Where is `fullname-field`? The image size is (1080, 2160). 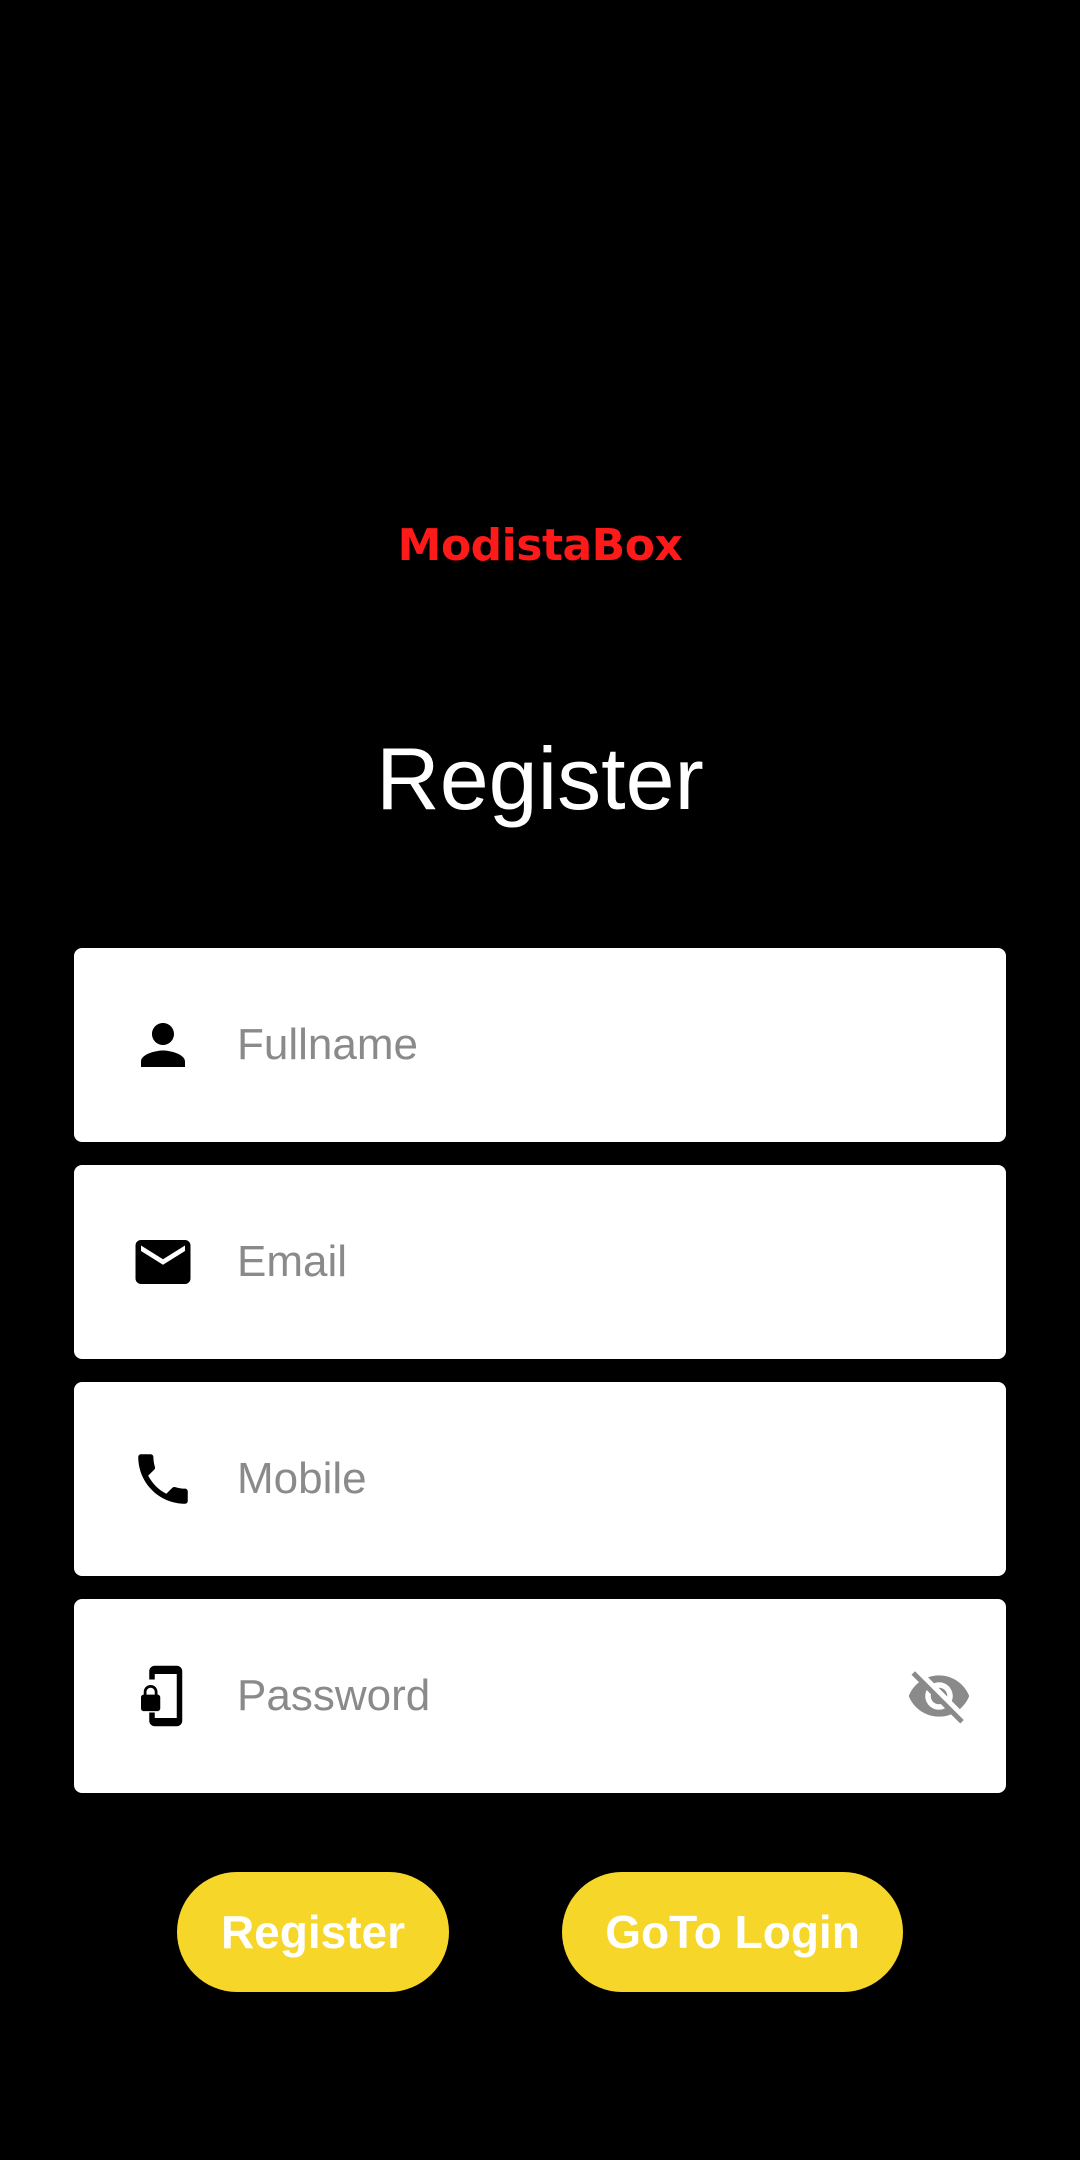 fullname-field is located at coordinates (540, 1045).